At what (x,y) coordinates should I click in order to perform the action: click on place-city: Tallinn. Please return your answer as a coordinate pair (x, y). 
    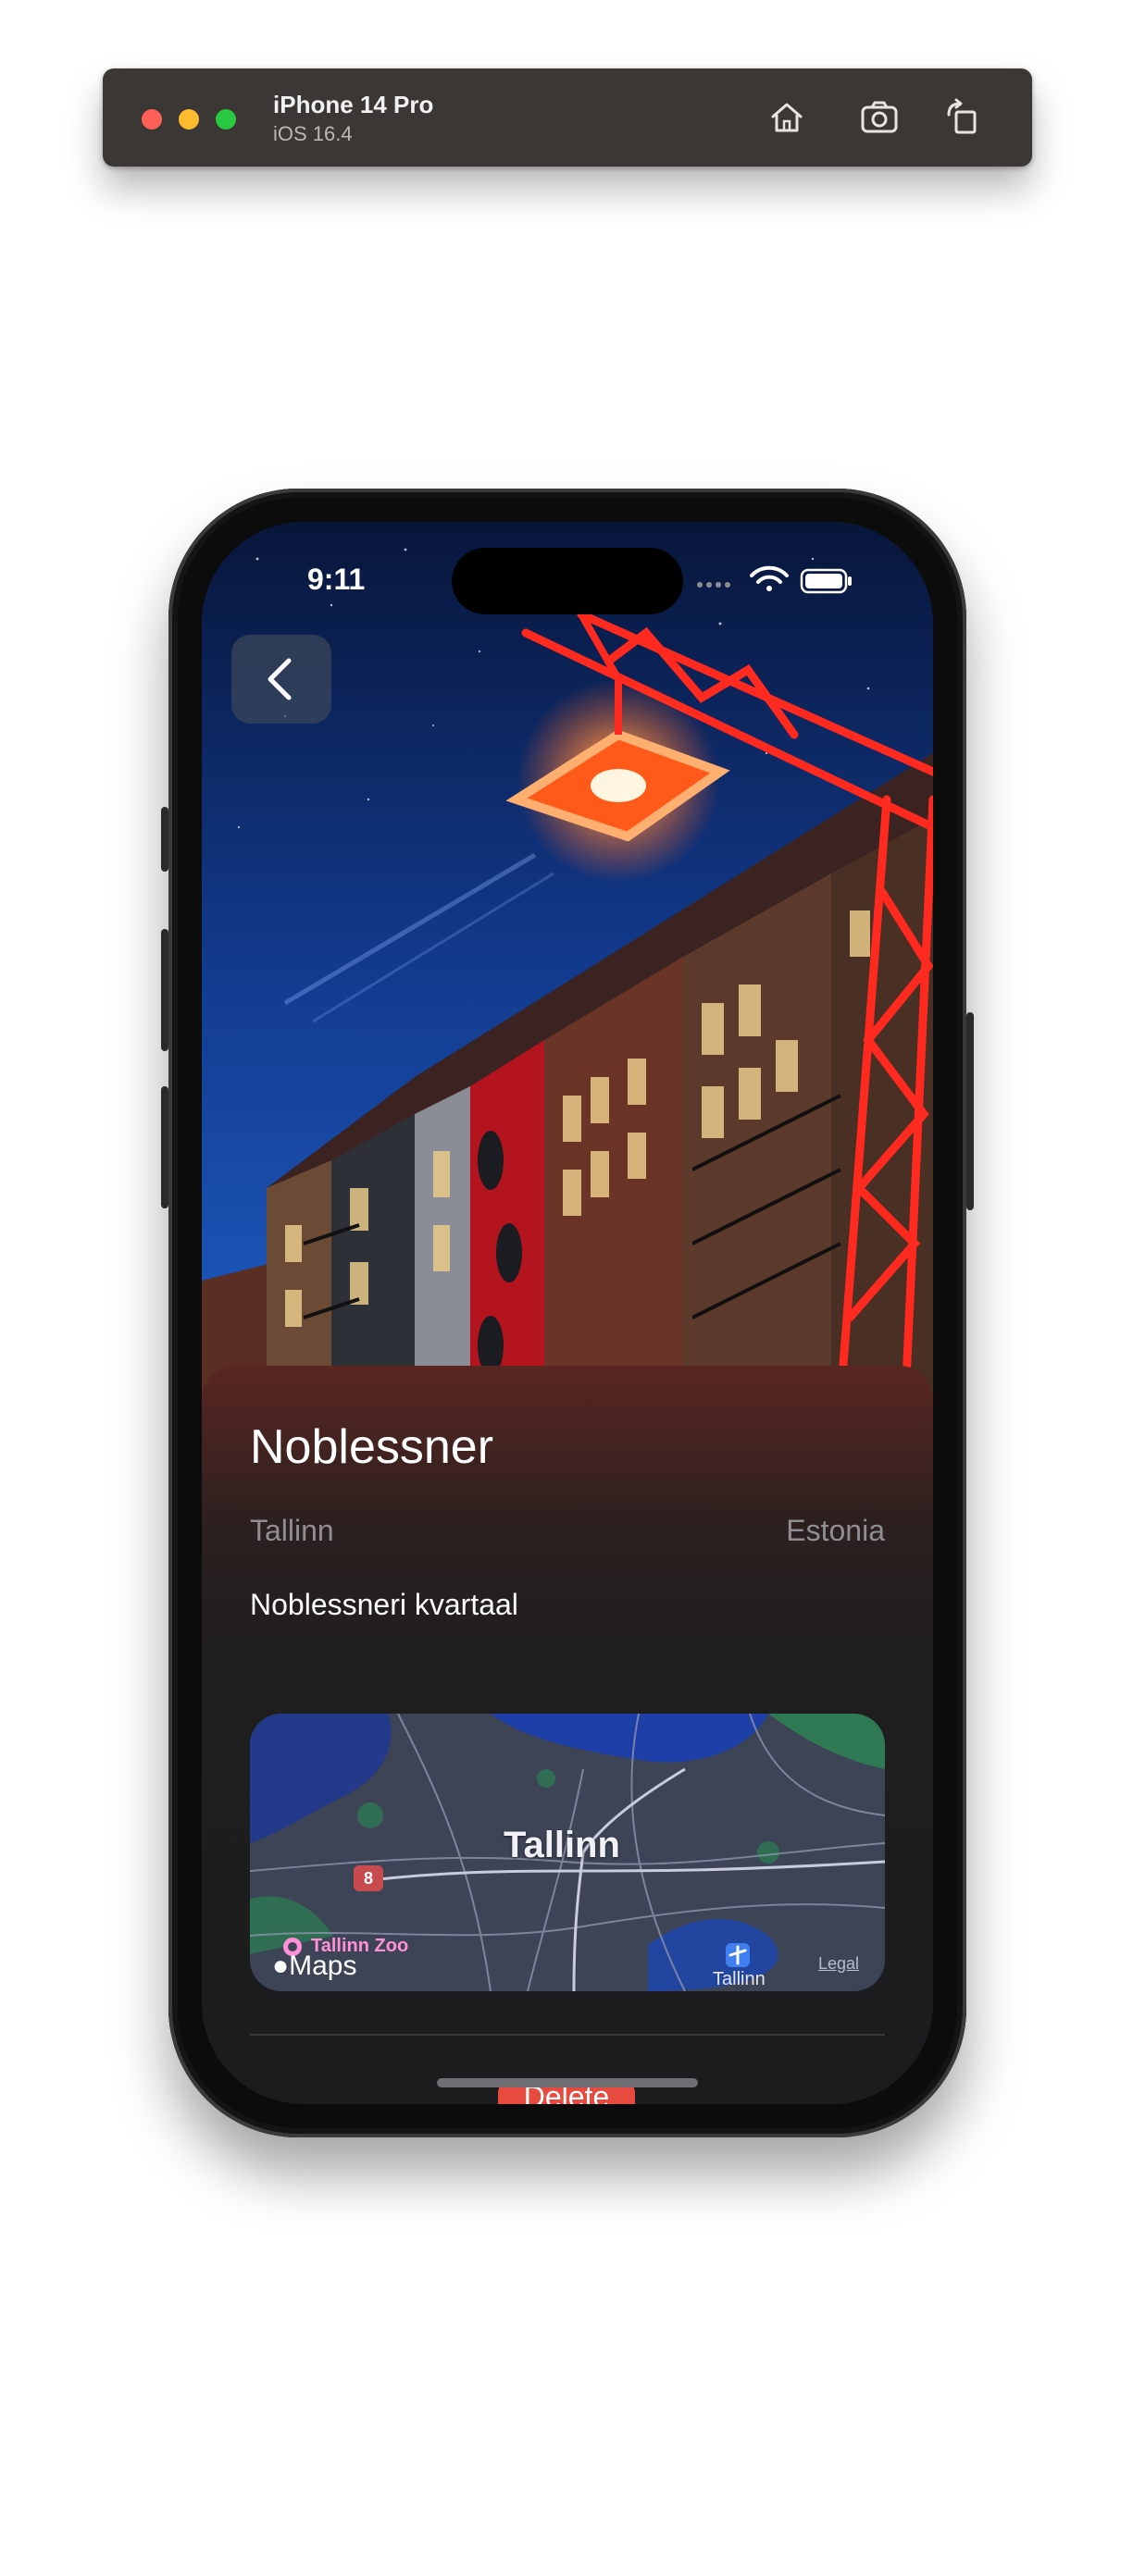
    Looking at the image, I should click on (292, 1531).